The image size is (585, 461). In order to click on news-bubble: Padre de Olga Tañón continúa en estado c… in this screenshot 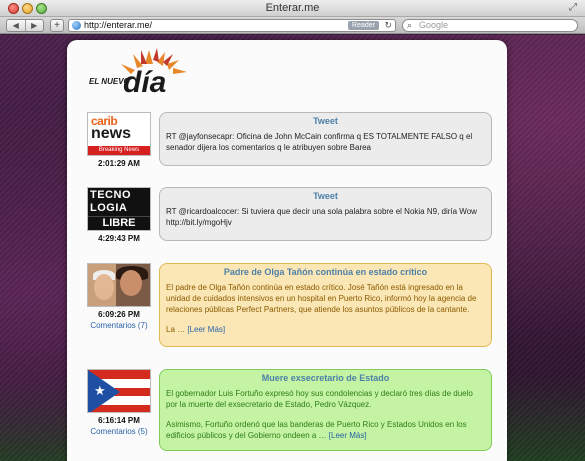, I will do `click(325, 305)`.